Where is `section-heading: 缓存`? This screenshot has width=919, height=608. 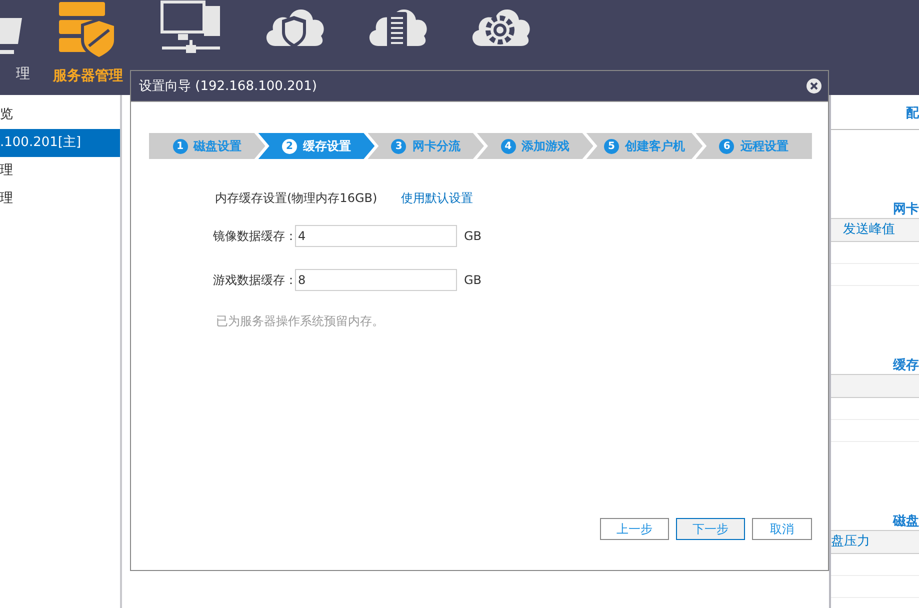 section-heading: 缓存 is located at coordinates (905, 365).